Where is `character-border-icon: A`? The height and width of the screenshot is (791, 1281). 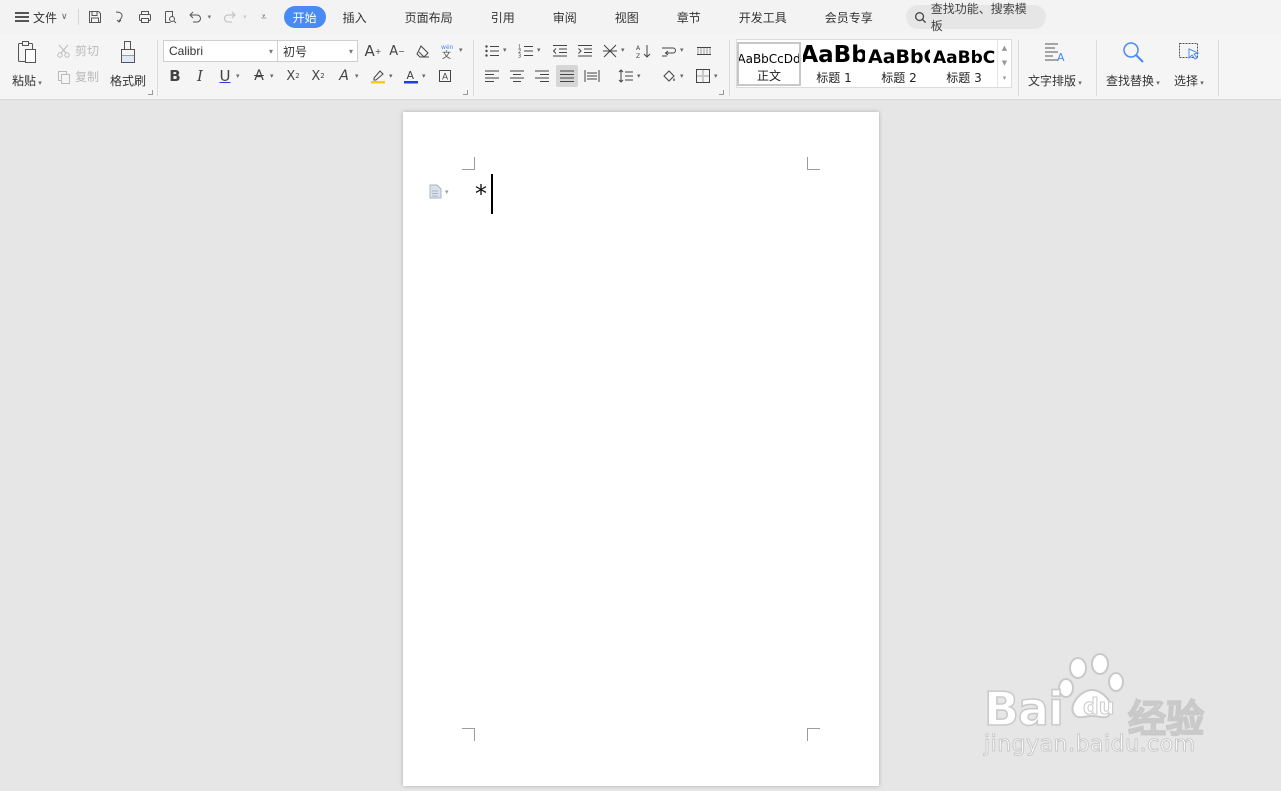 character-border-icon: A is located at coordinates (445, 76).